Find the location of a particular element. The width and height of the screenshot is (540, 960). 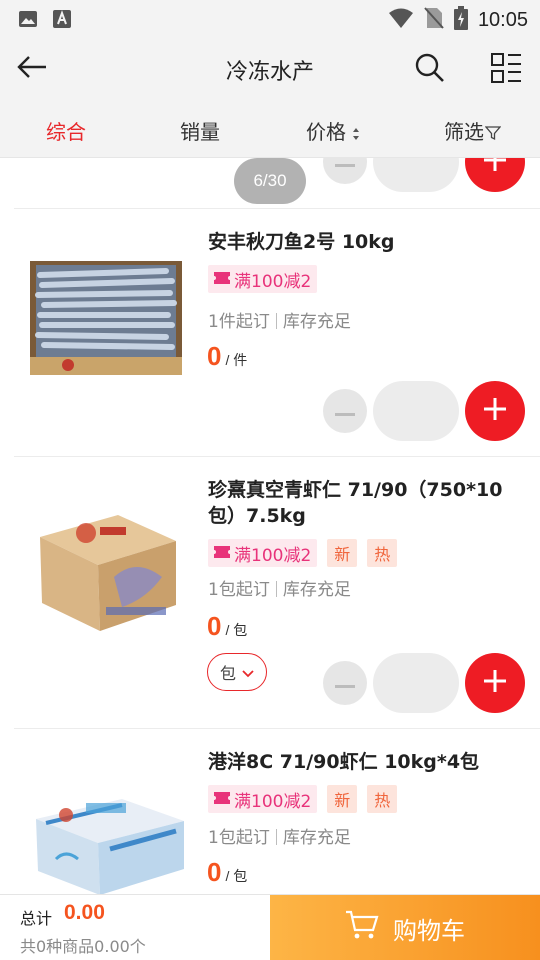

grid-list-icon is located at coordinates (506, 70).